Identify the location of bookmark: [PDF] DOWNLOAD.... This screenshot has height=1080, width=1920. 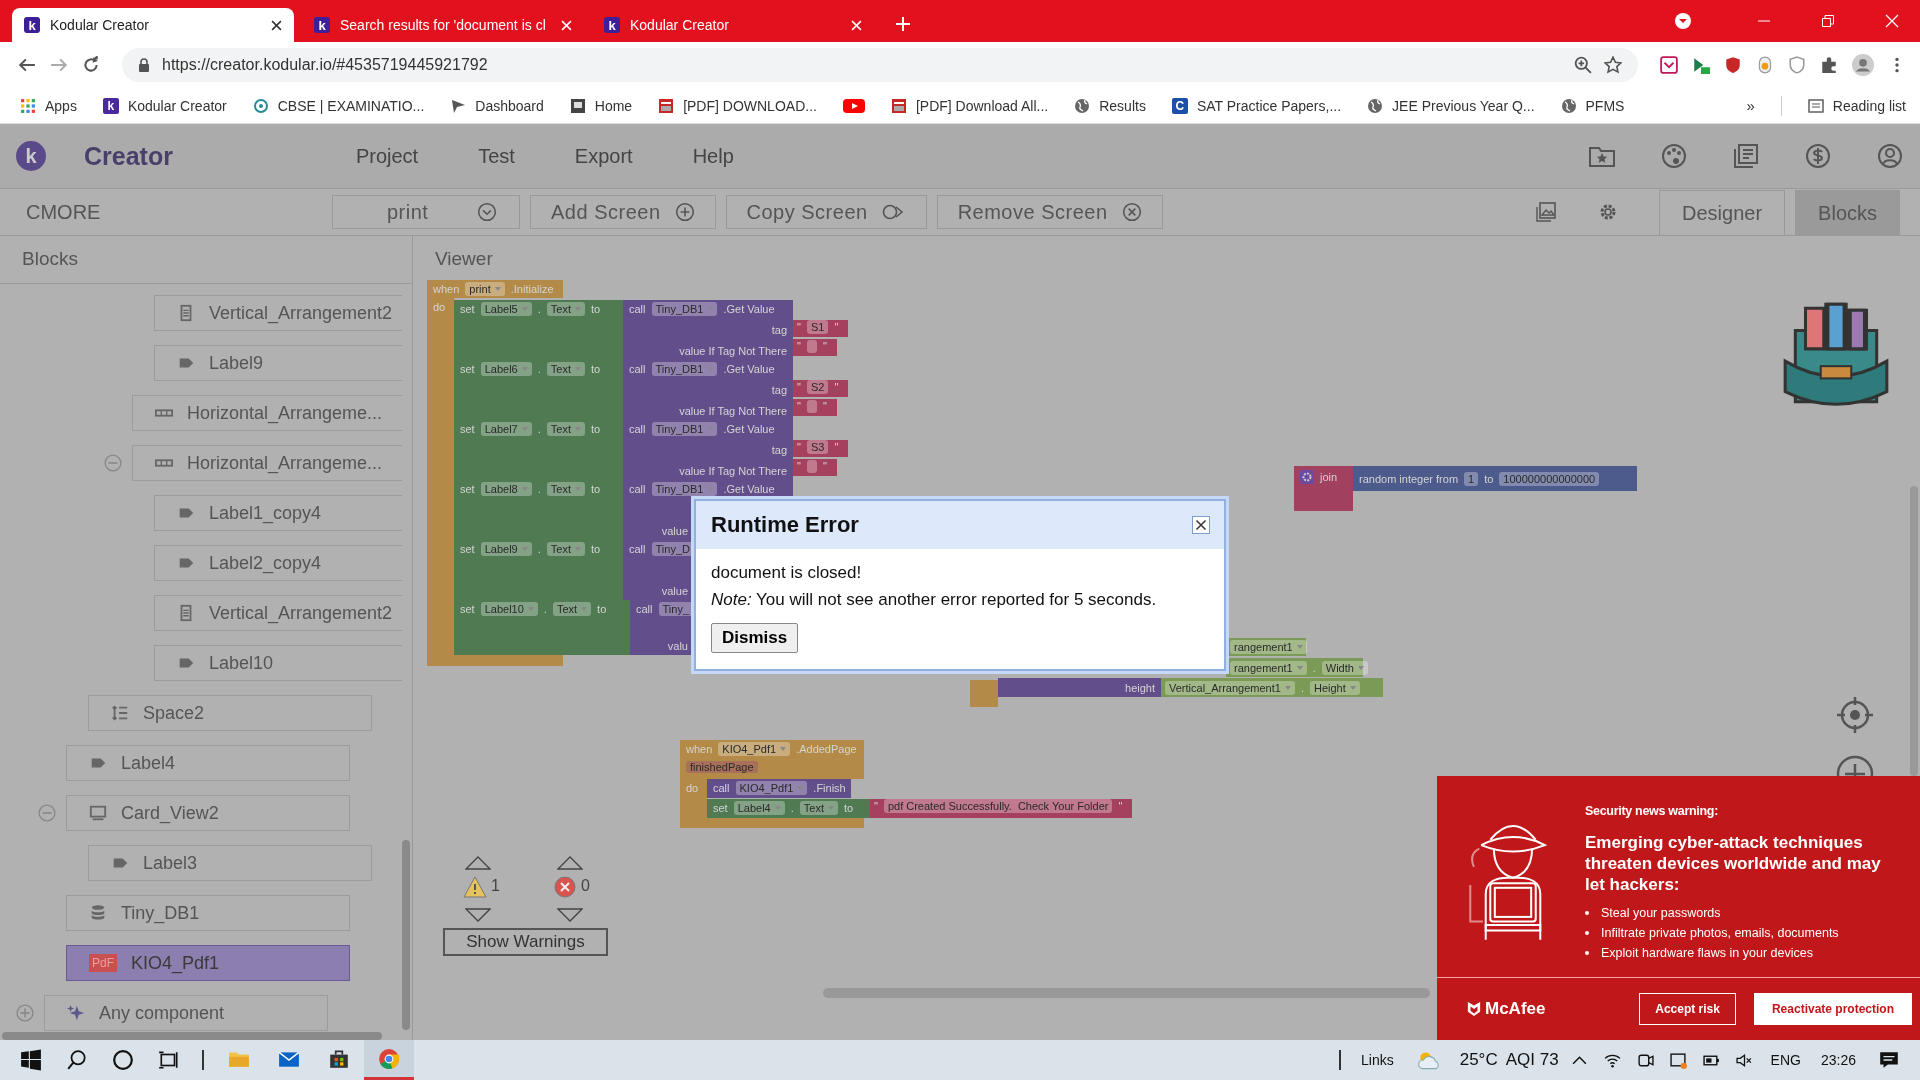
(737, 105).